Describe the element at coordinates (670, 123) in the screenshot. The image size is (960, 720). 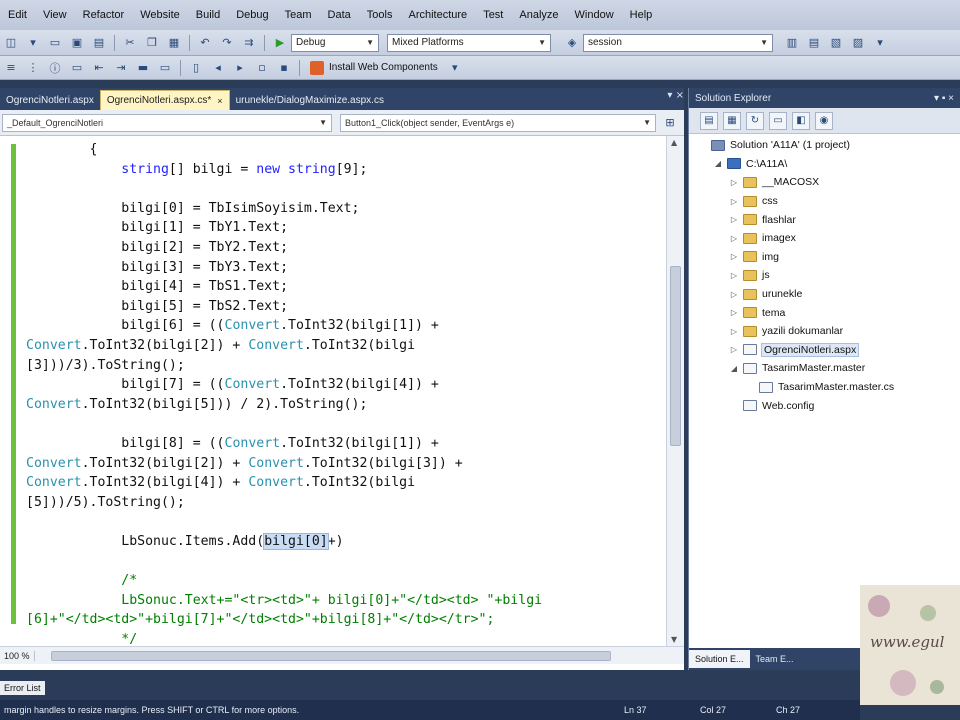
I see `split-window-icon: ⊞` at that location.